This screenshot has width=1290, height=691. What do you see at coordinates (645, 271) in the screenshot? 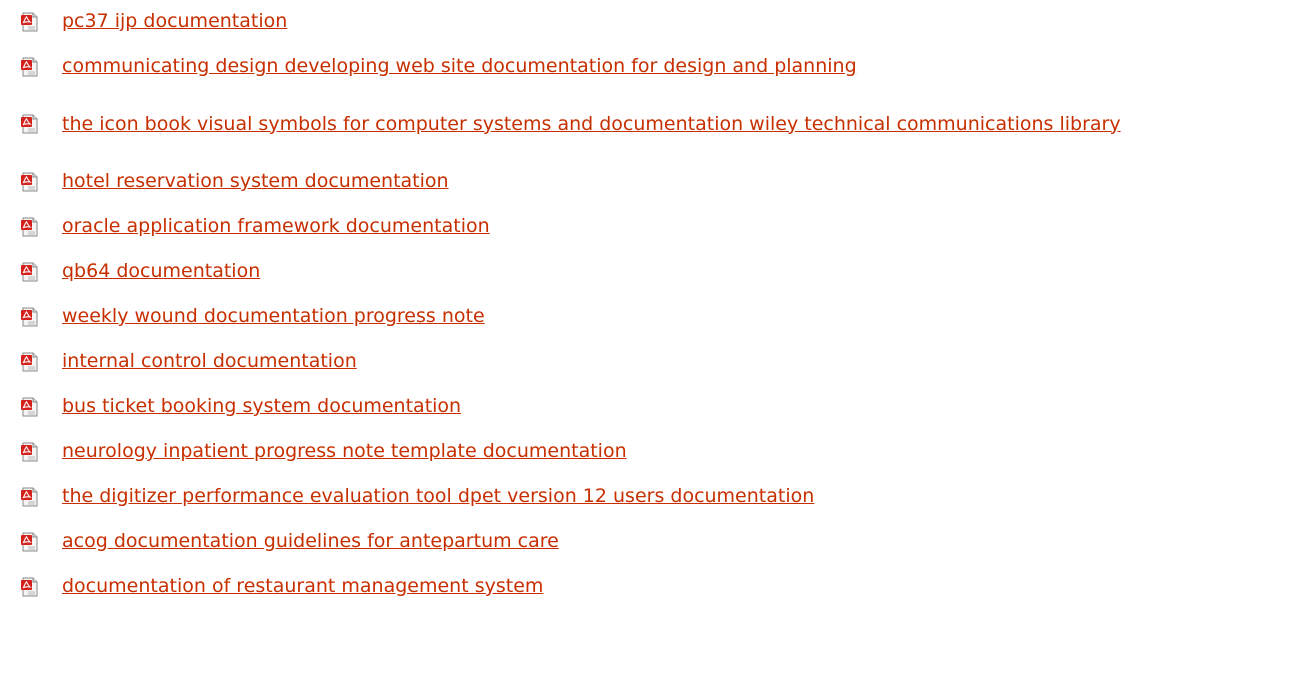
I see `list-item: qb64 documentation` at bounding box center [645, 271].